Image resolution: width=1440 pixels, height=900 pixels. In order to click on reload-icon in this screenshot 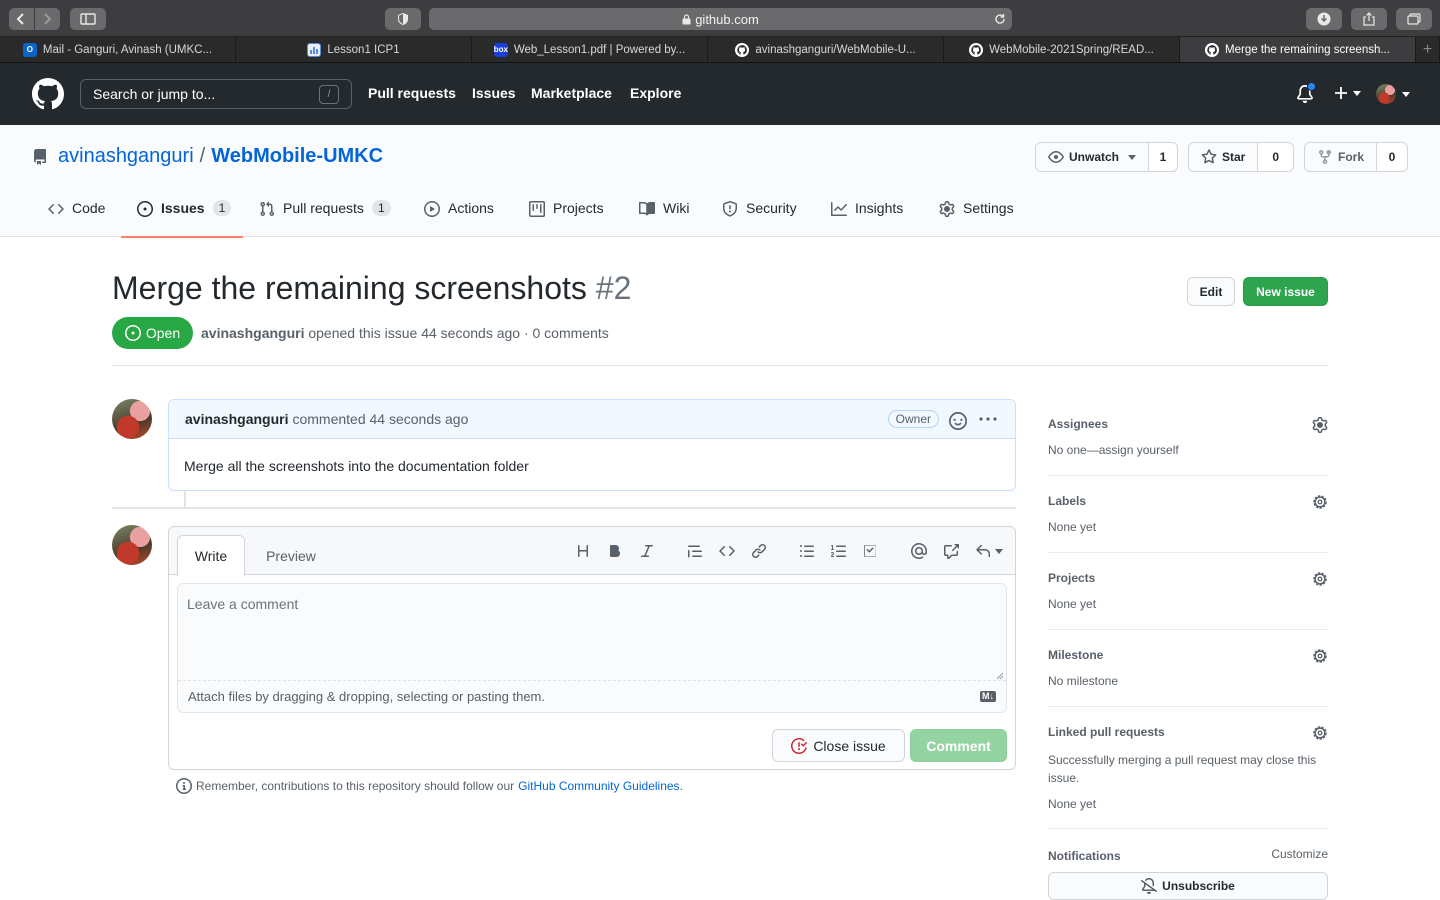, I will do `click(1000, 19)`.